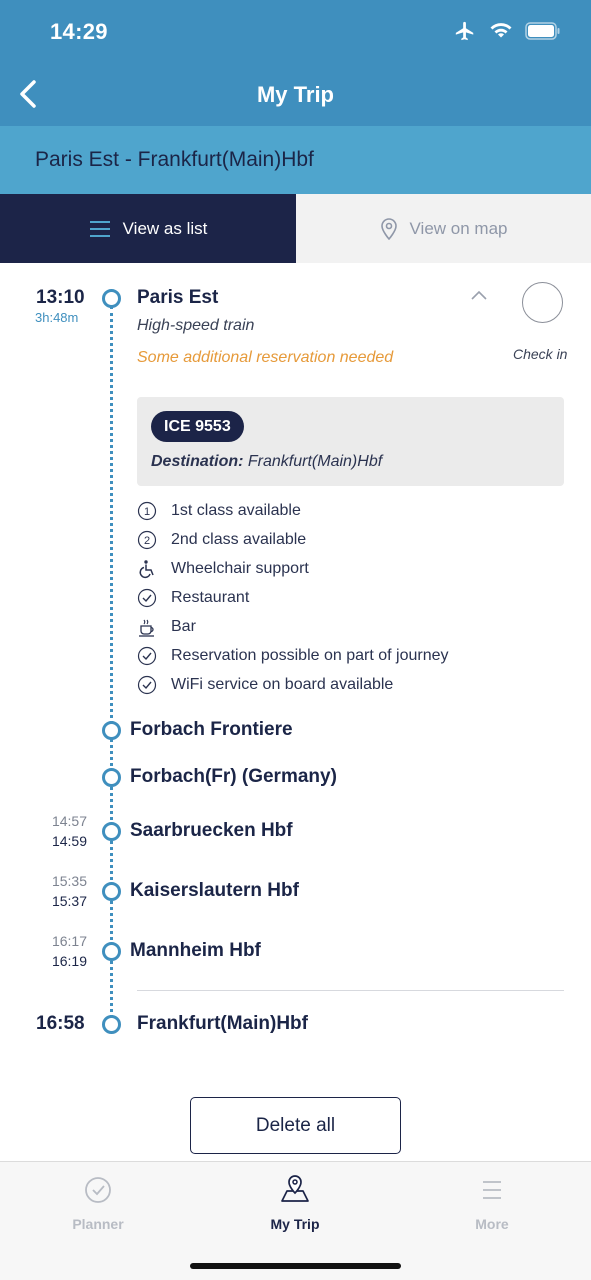 This screenshot has height=1280, width=591. What do you see at coordinates (492, 1202) in the screenshot?
I see `tabbar-more: More` at bounding box center [492, 1202].